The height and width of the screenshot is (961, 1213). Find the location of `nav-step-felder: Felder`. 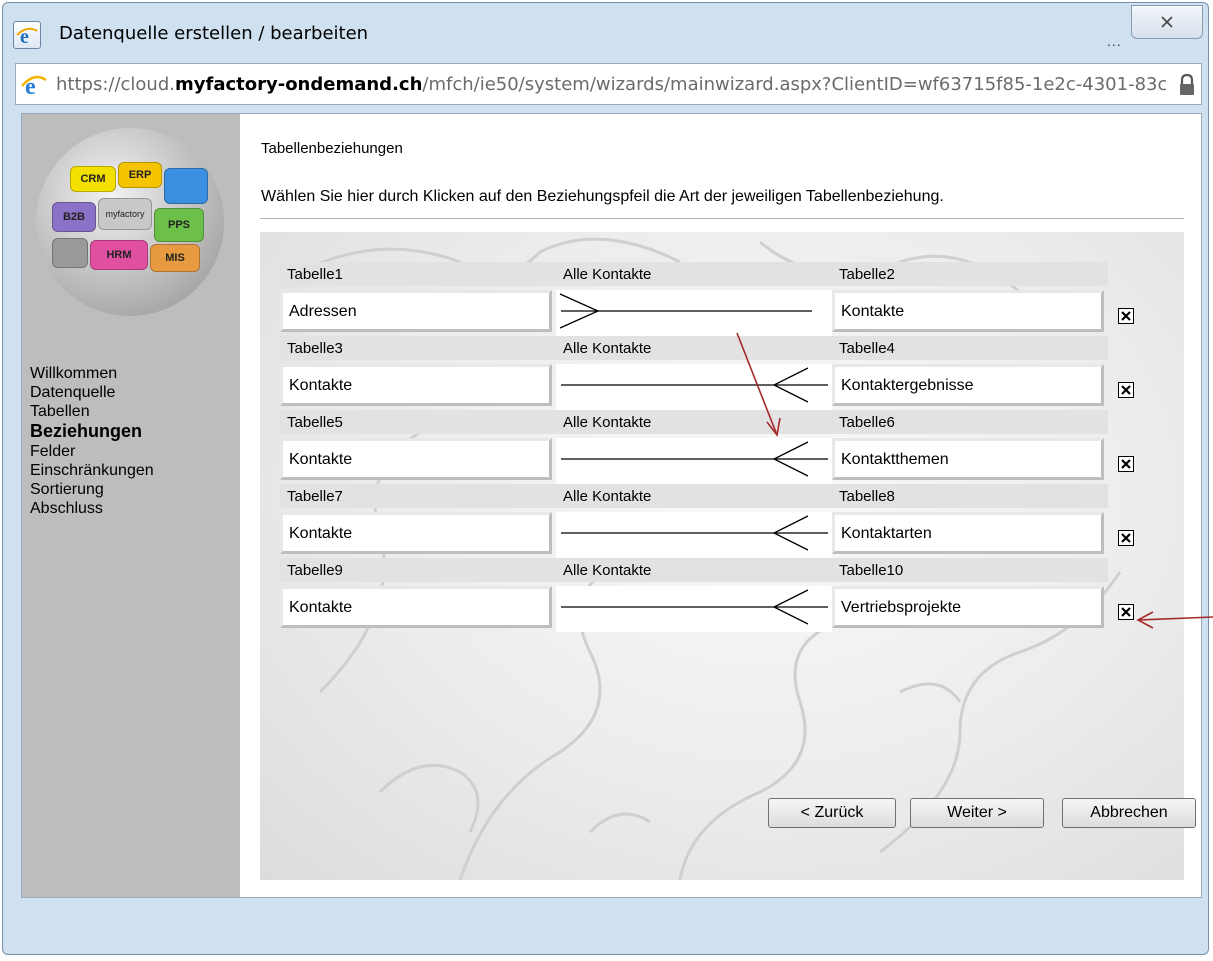

nav-step-felder: Felder is located at coordinates (132, 451).